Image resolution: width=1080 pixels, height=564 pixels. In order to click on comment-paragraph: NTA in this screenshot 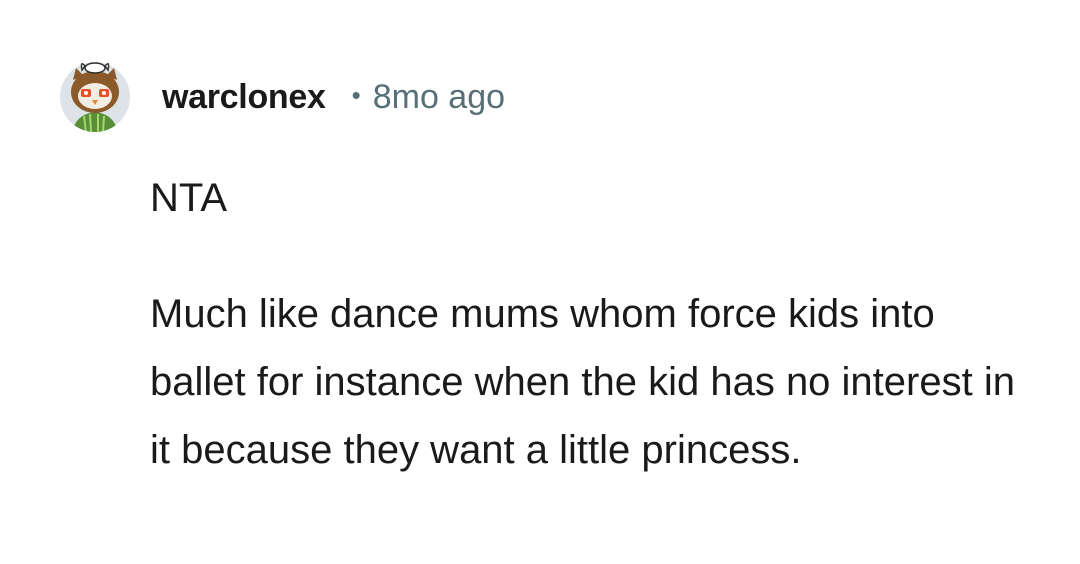, I will do `click(189, 198)`.